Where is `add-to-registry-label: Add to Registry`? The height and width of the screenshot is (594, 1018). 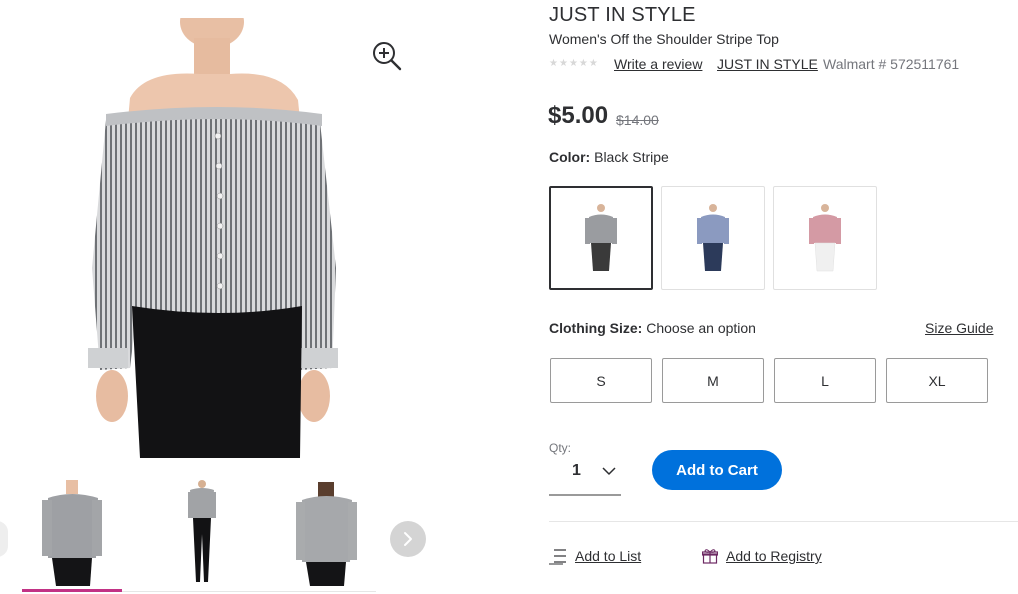 add-to-registry-label: Add to Registry is located at coordinates (774, 556).